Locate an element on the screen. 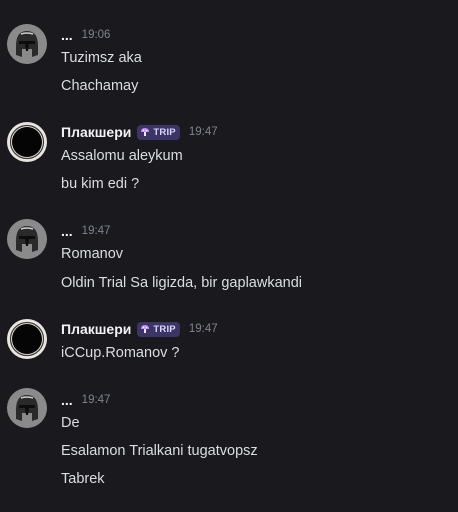  message-text: Romanov is located at coordinates (92, 254).